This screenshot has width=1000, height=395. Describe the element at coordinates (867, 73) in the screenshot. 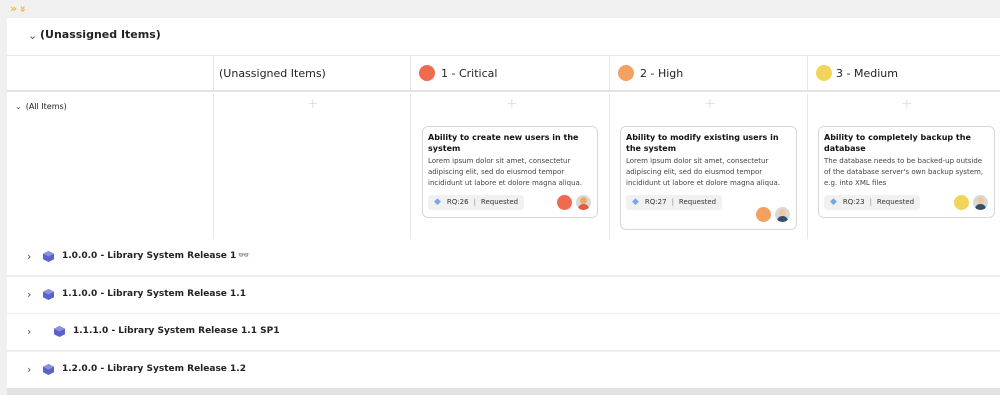

I see `column-label: 3 - Medium` at that location.